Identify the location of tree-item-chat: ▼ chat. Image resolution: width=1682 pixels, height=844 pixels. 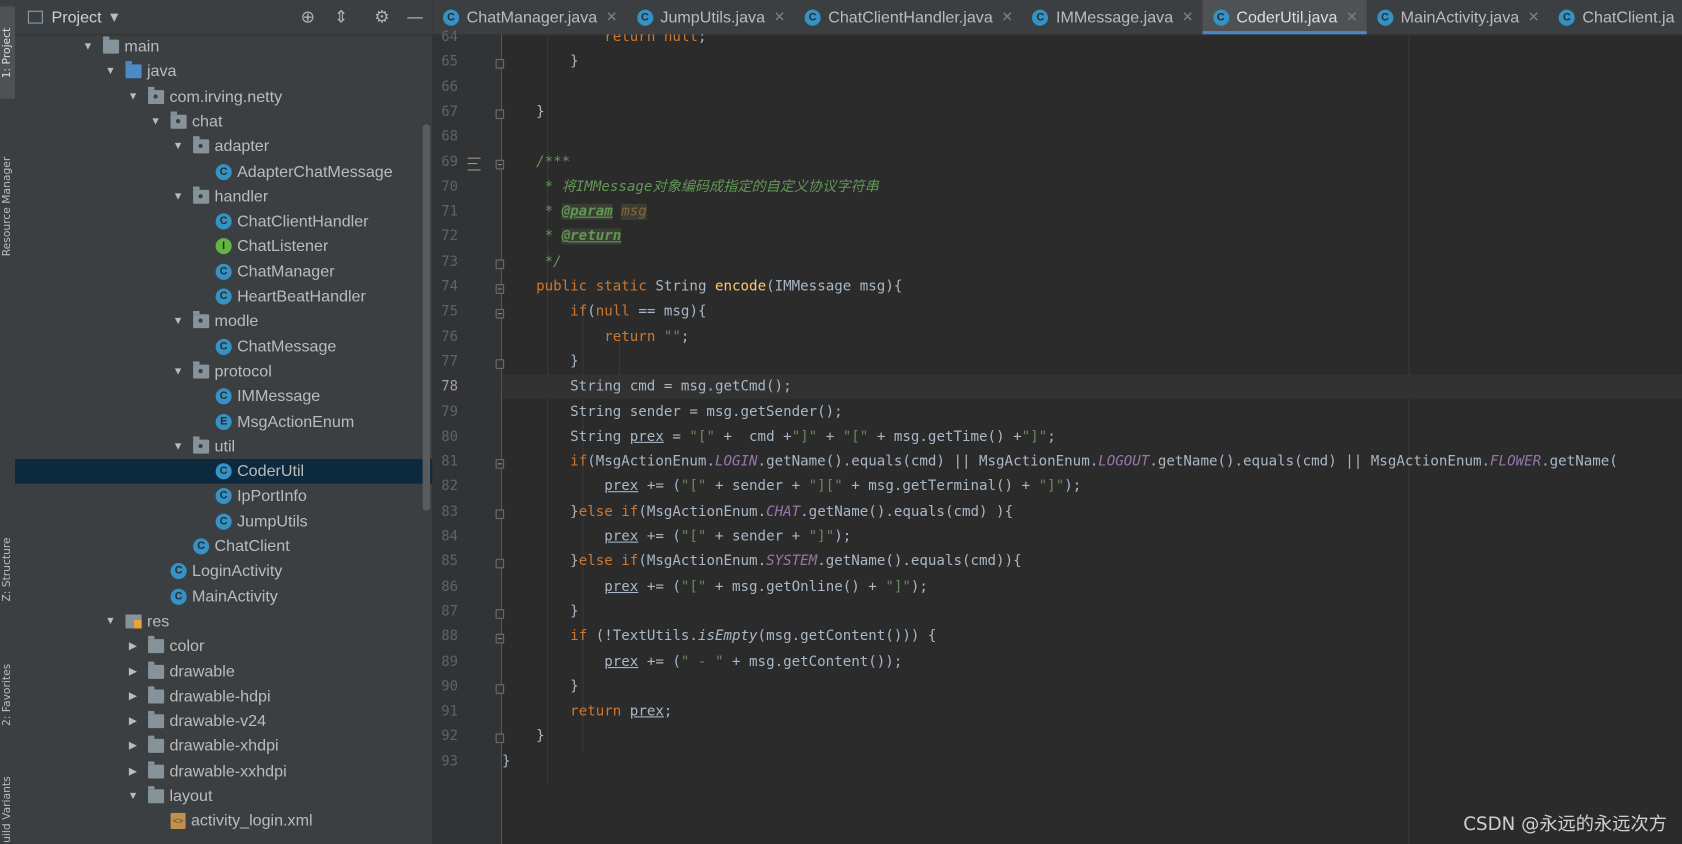
(223, 121).